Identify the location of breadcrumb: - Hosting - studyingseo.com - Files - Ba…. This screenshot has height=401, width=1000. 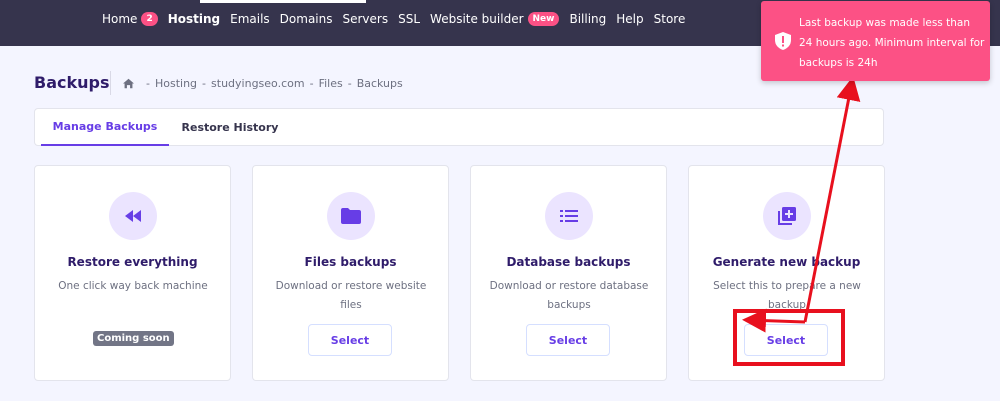
(262, 83).